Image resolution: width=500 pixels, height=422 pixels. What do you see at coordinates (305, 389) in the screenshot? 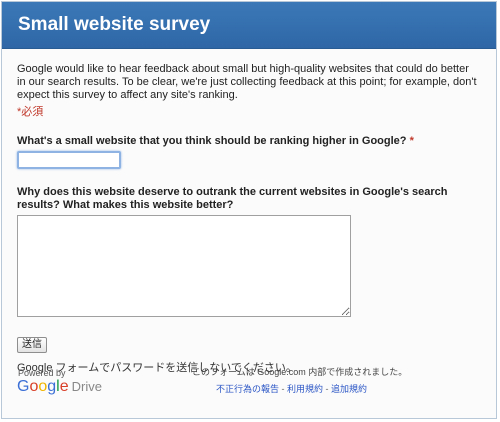
I see `terms-link: 利用規約` at bounding box center [305, 389].